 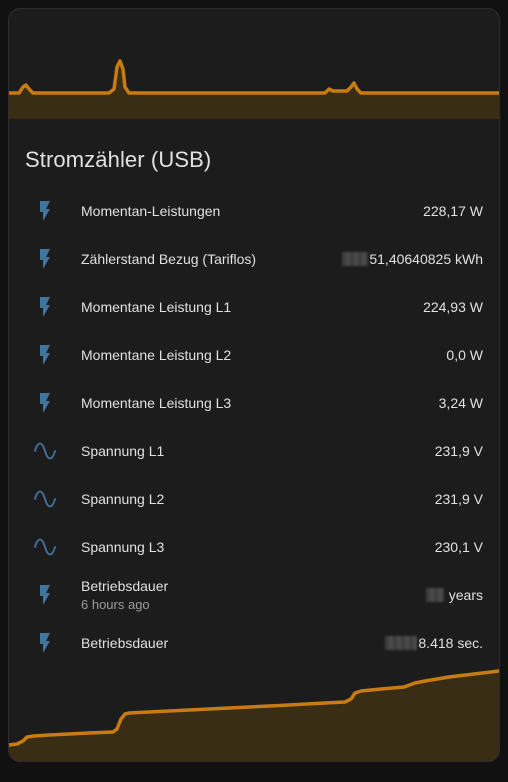 What do you see at coordinates (254, 307) in the screenshot?
I see `entity-row-leistung-l1: Momentane Leistung L1 224,93 W` at bounding box center [254, 307].